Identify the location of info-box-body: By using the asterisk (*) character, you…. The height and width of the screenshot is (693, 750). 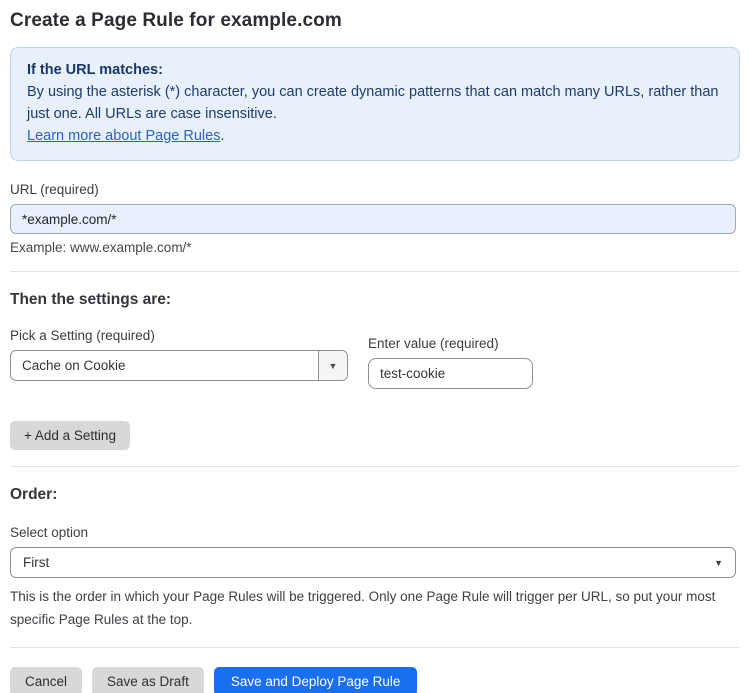
(373, 103).